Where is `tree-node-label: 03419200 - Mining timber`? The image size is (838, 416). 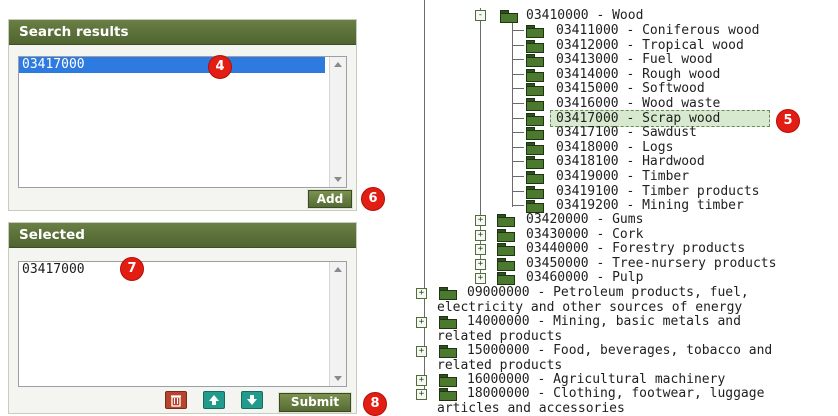 tree-node-label: 03419200 - Mining timber is located at coordinates (650, 206).